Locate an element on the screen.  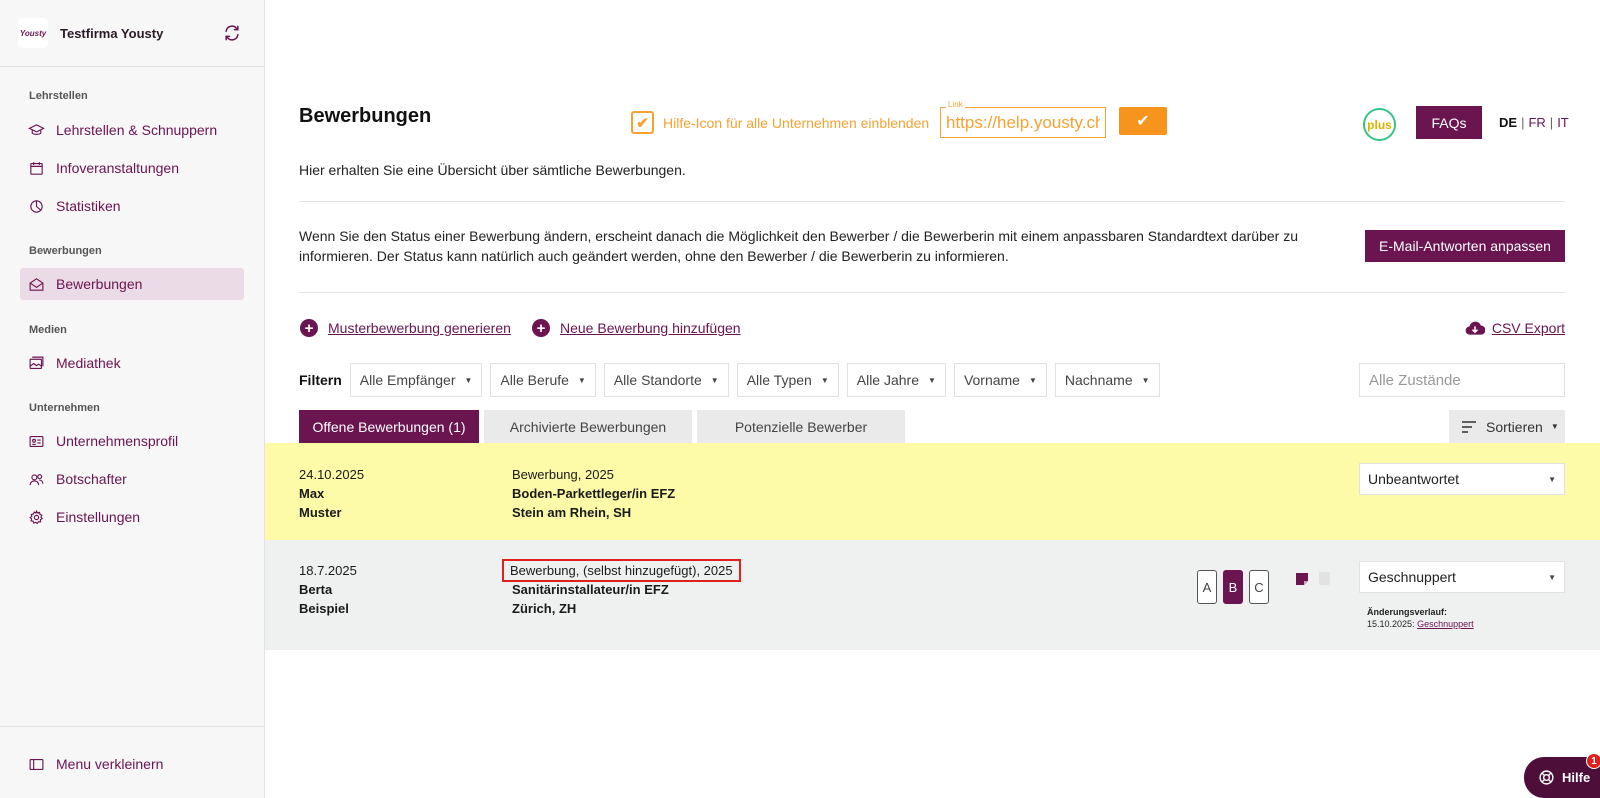
application-type: Bewerbung, (selbst hinzugefügt), 2025 is located at coordinates (621, 570).